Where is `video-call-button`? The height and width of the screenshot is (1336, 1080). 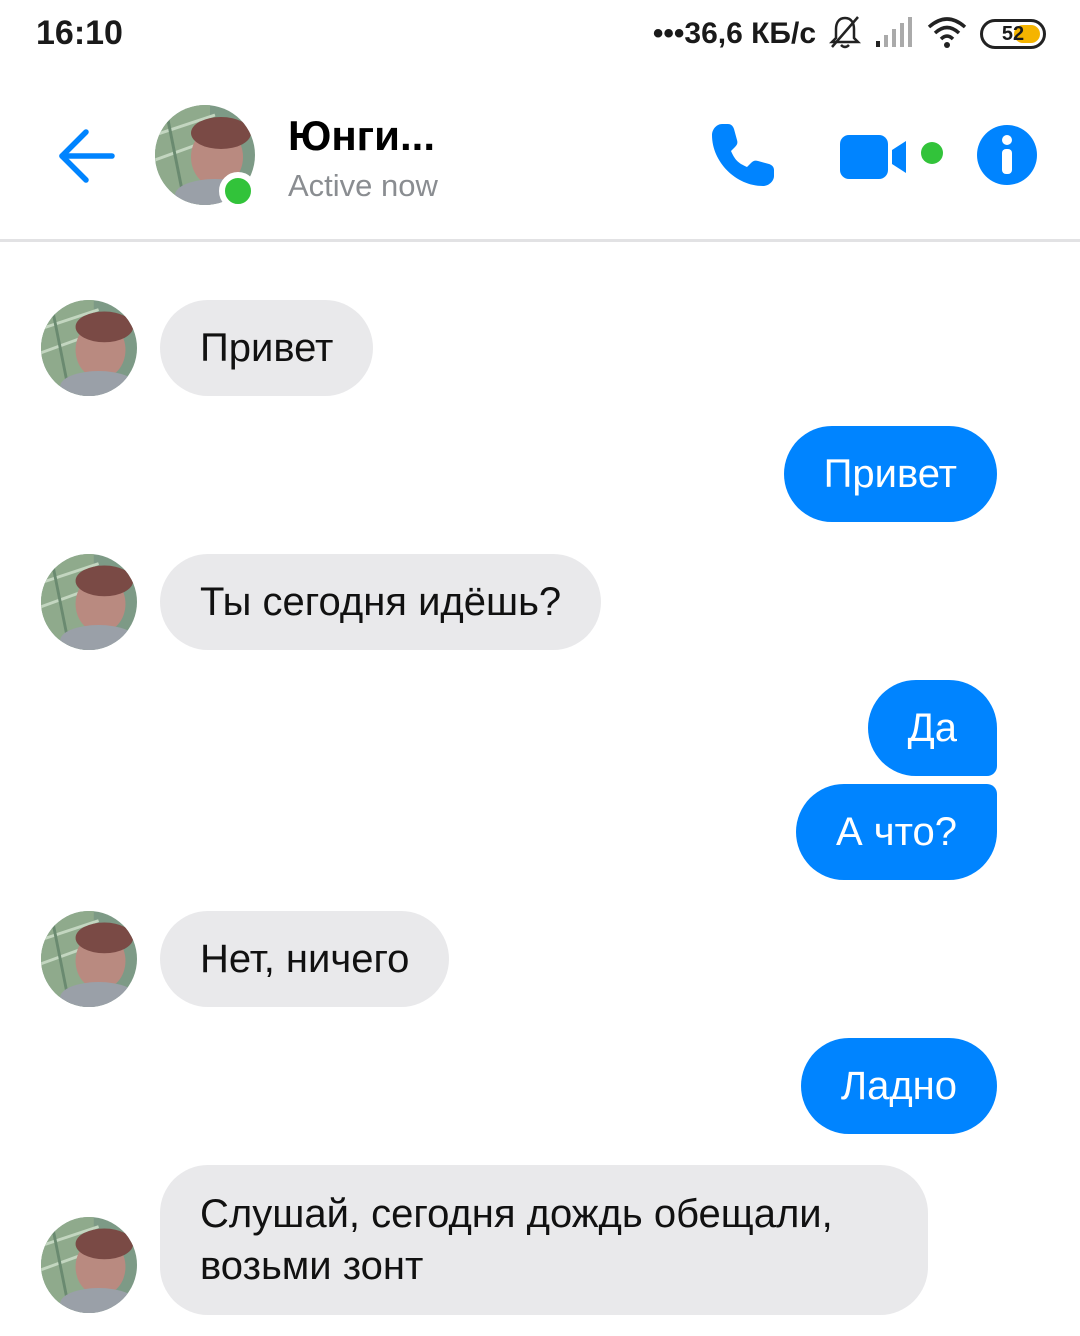
video-call-button is located at coordinates (893, 157).